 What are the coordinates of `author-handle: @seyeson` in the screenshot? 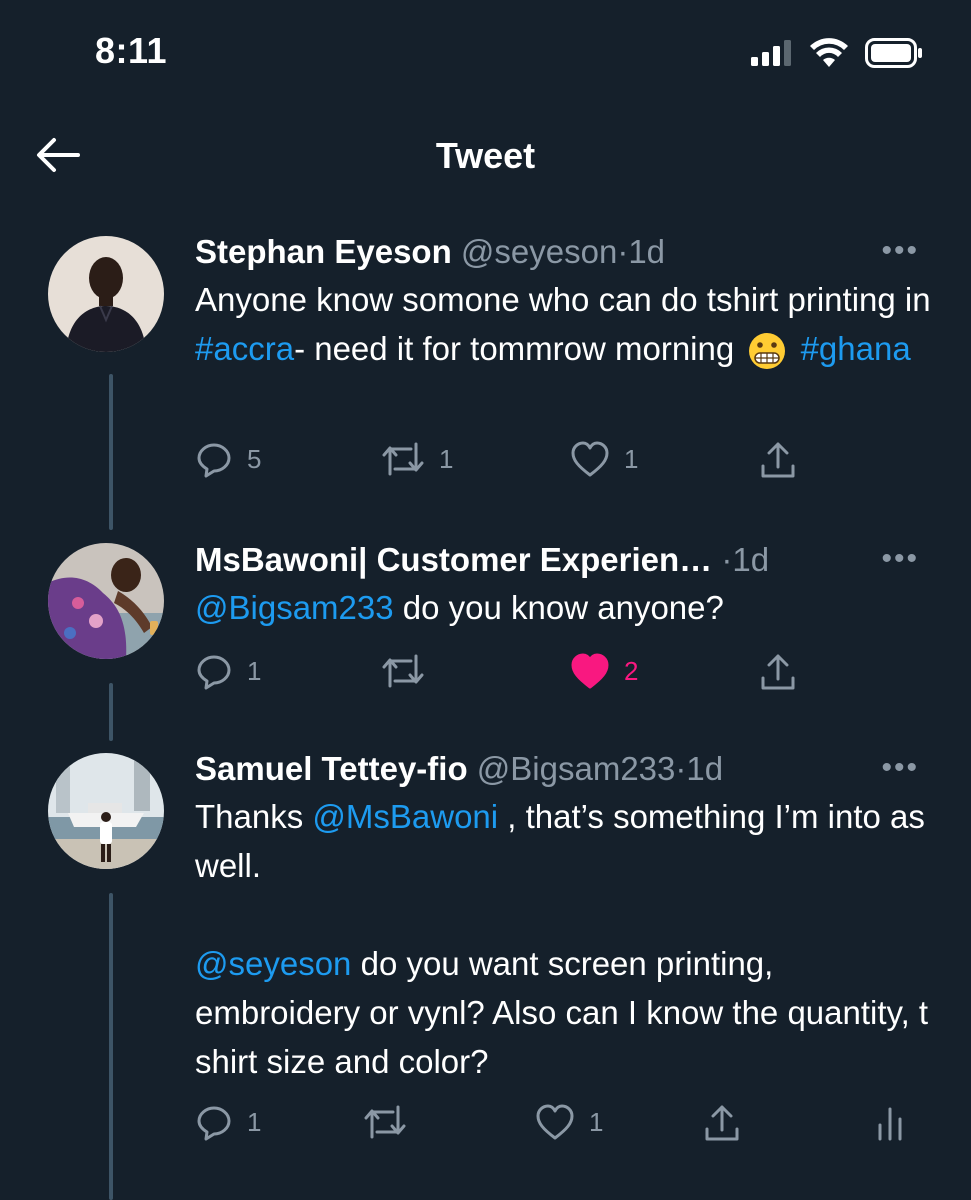 It's located at (539, 251).